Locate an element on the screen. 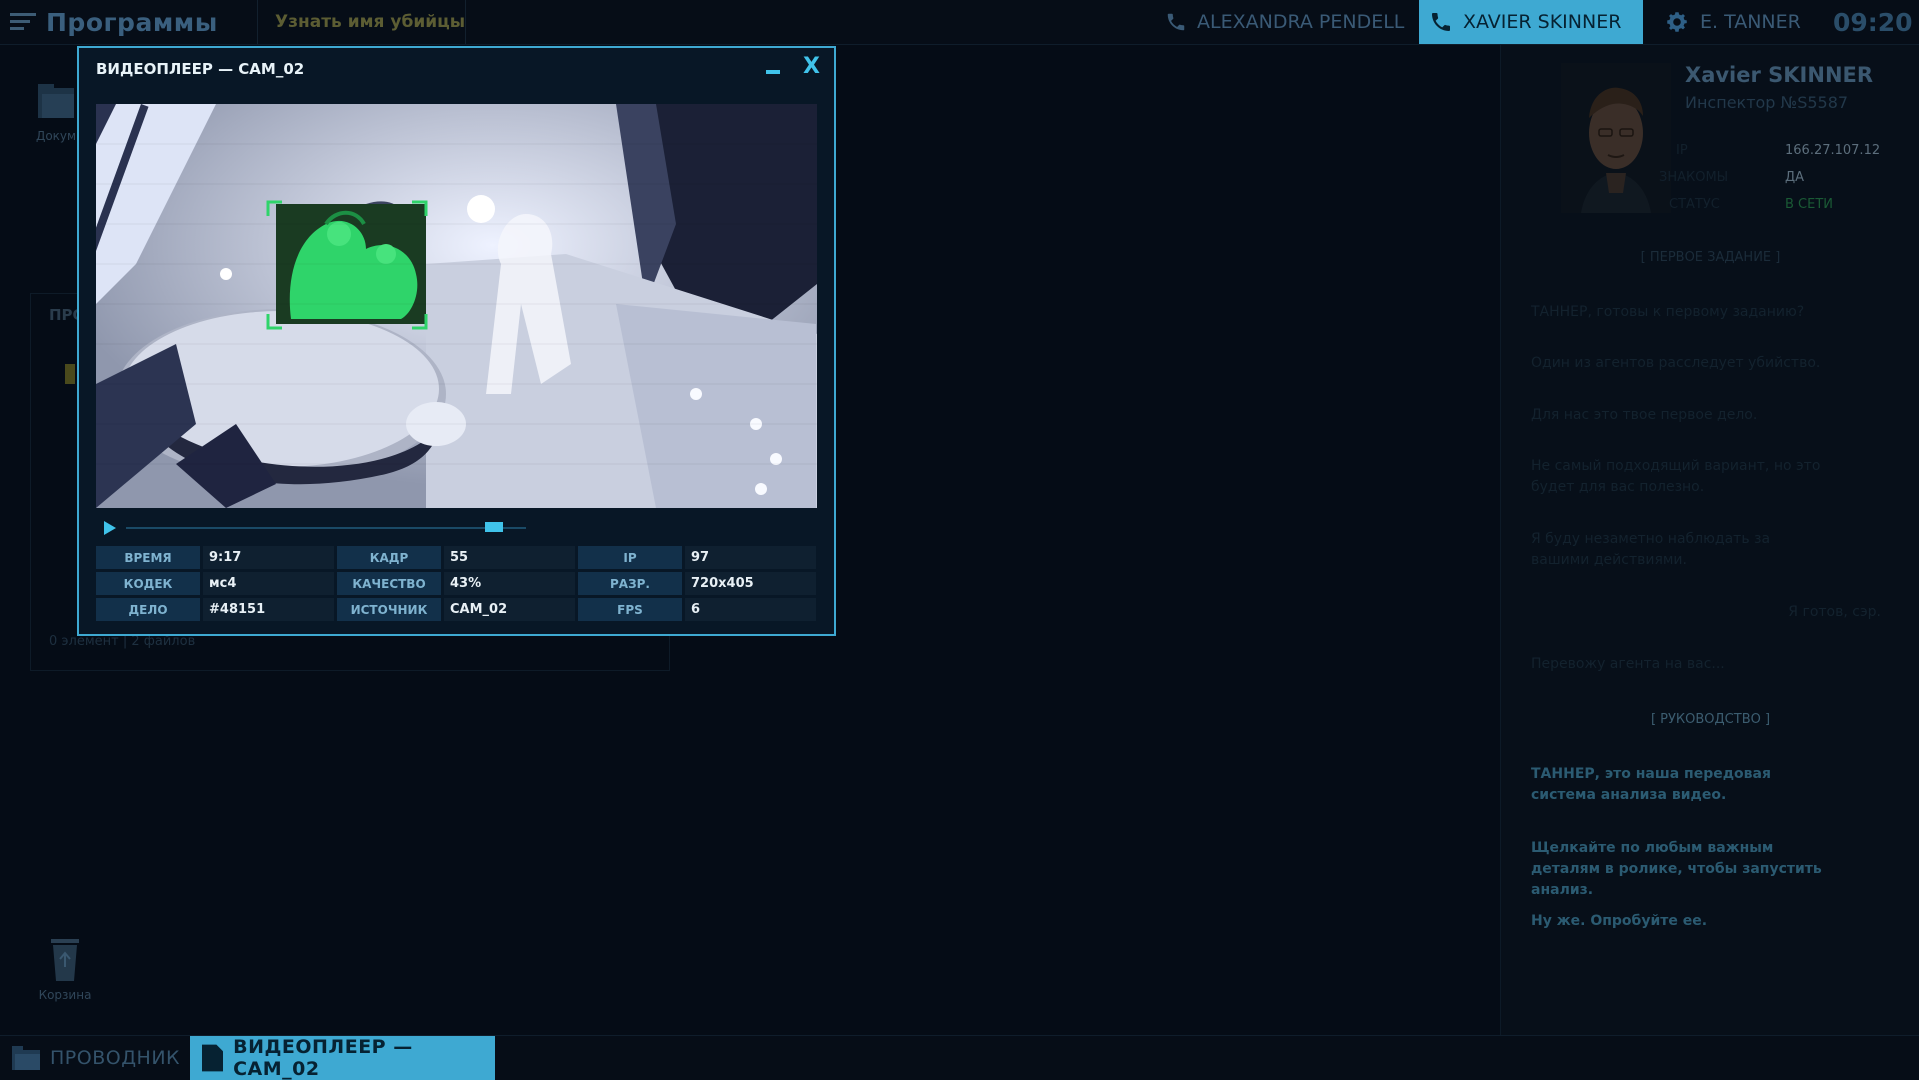  contact-e-tanner: E. TANNER is located at coordinates (1739, 22).